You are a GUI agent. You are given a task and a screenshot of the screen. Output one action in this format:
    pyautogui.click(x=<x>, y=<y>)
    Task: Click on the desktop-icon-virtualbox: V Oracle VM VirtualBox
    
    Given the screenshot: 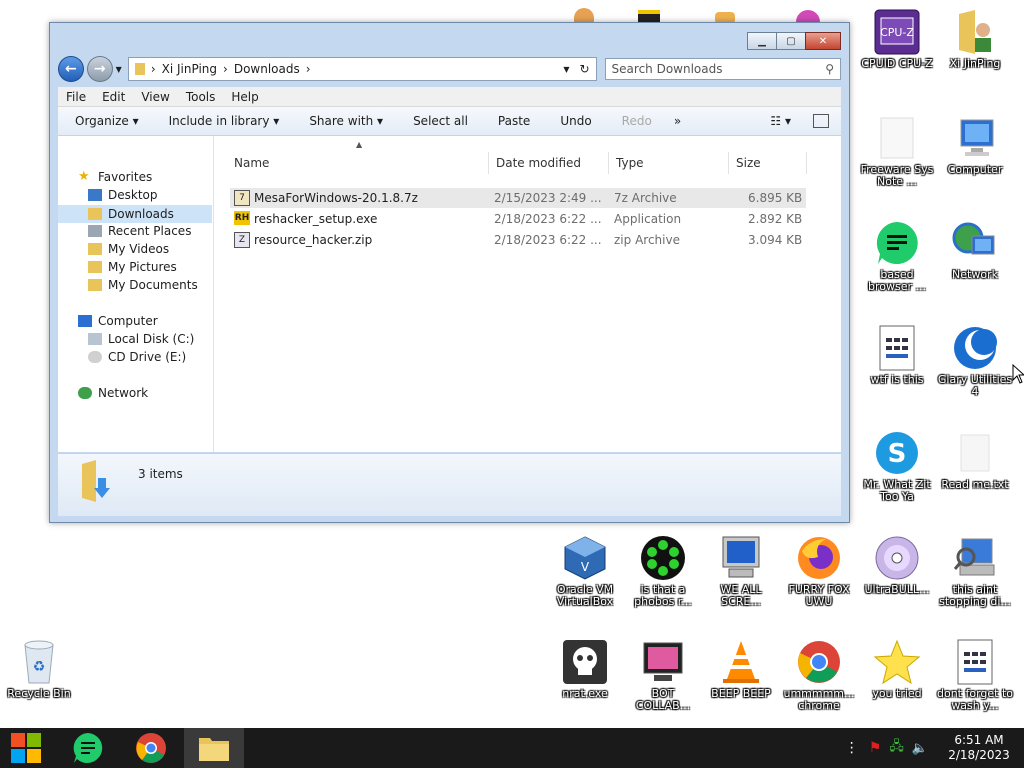 What is the action you would take?
    pyautogui.click(x=585, y=571)
    